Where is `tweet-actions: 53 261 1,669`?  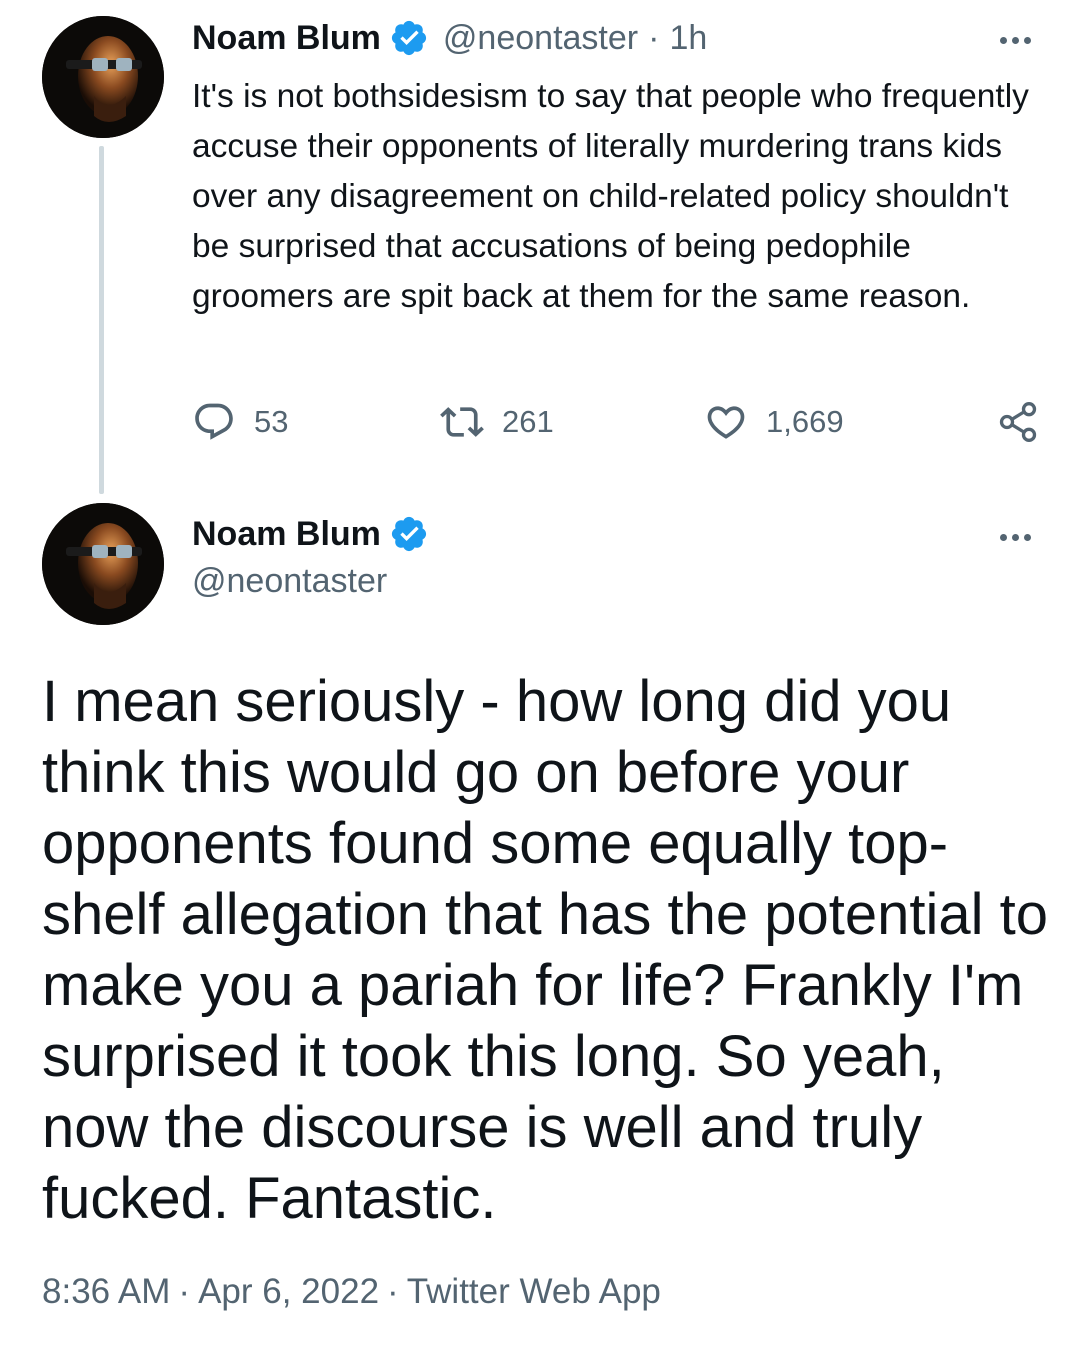
tweet-actions: 53 261 1,669 is located at coordinates (617, 426).